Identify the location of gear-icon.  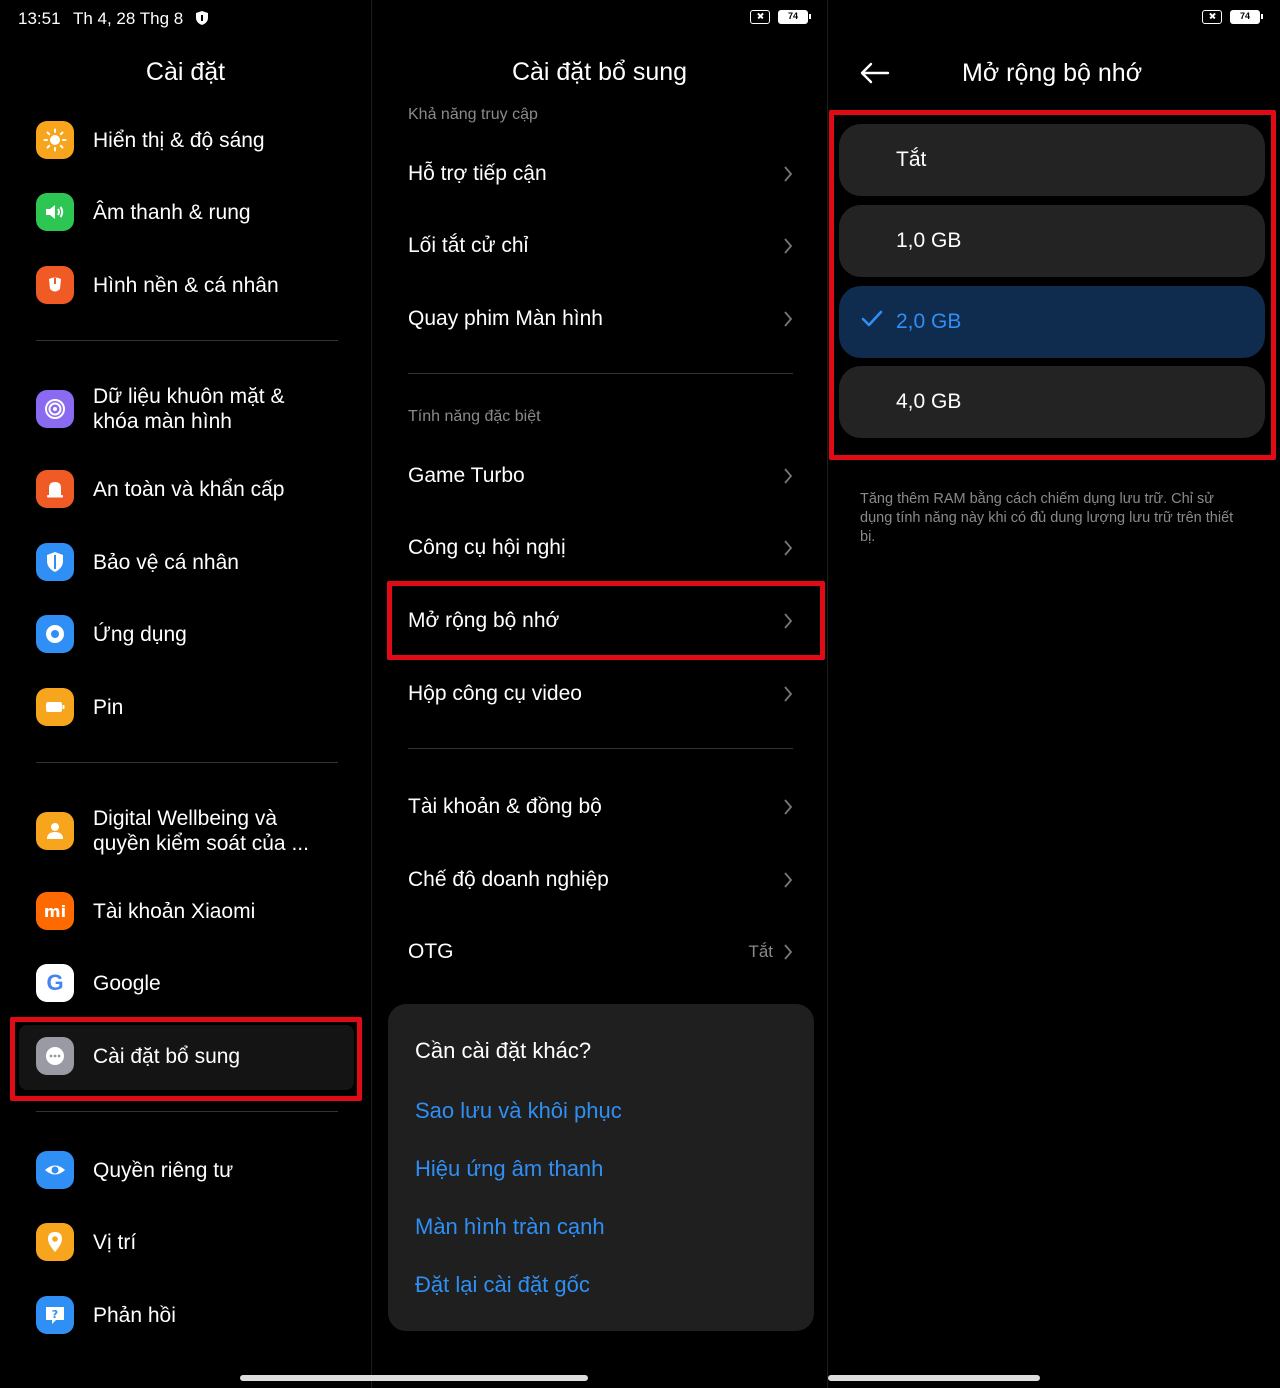
(55, 634).